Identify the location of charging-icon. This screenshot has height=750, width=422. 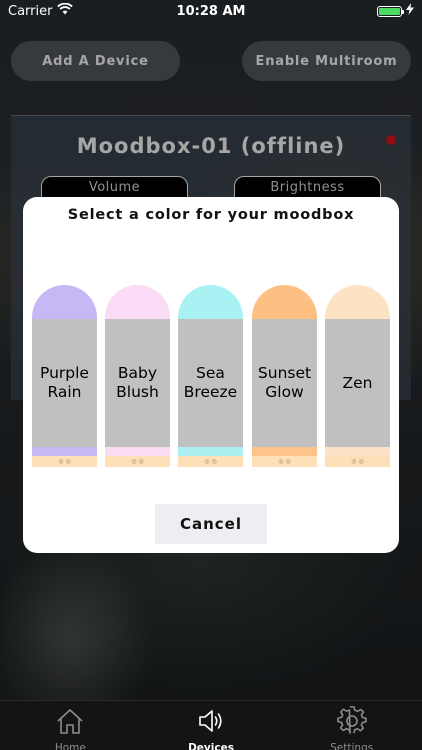
(410, 11).